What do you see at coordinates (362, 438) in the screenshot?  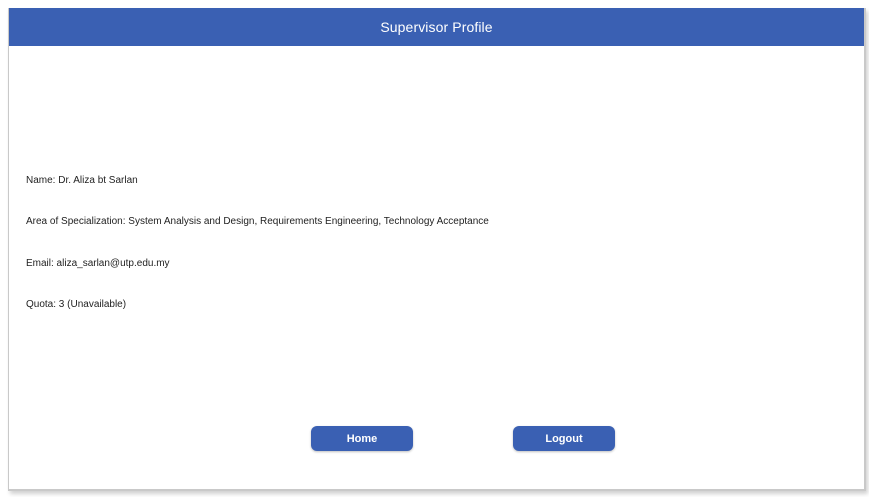 I see `home-button: Home` at bounding box center [362, 438].